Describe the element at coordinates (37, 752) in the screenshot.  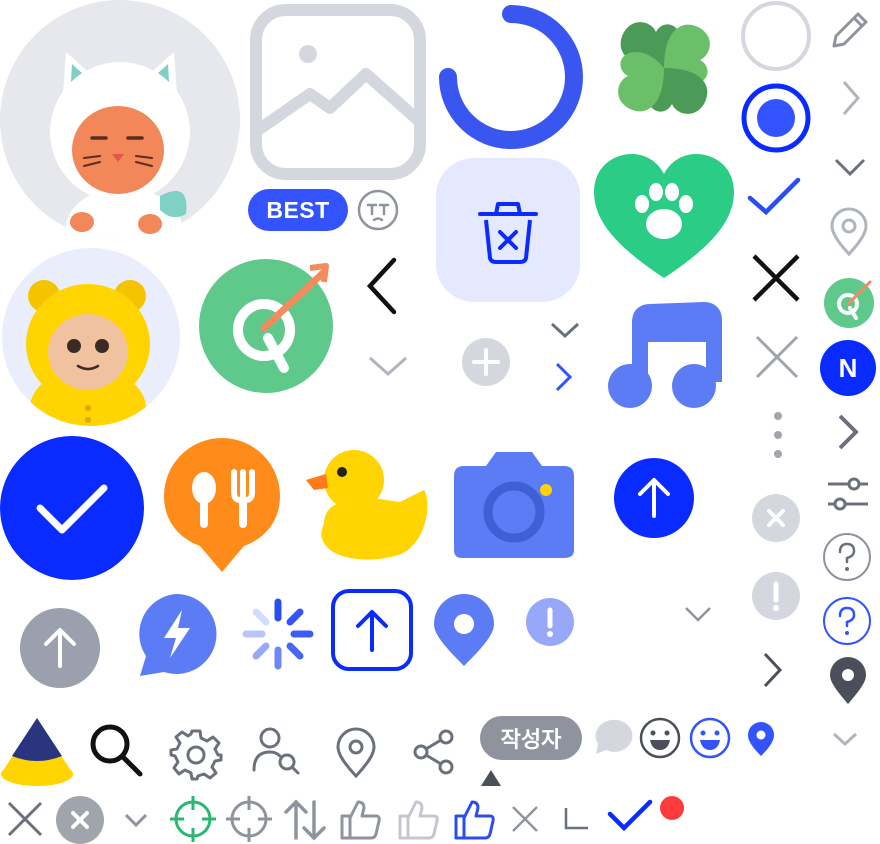
I see `cone-icon` at that location.